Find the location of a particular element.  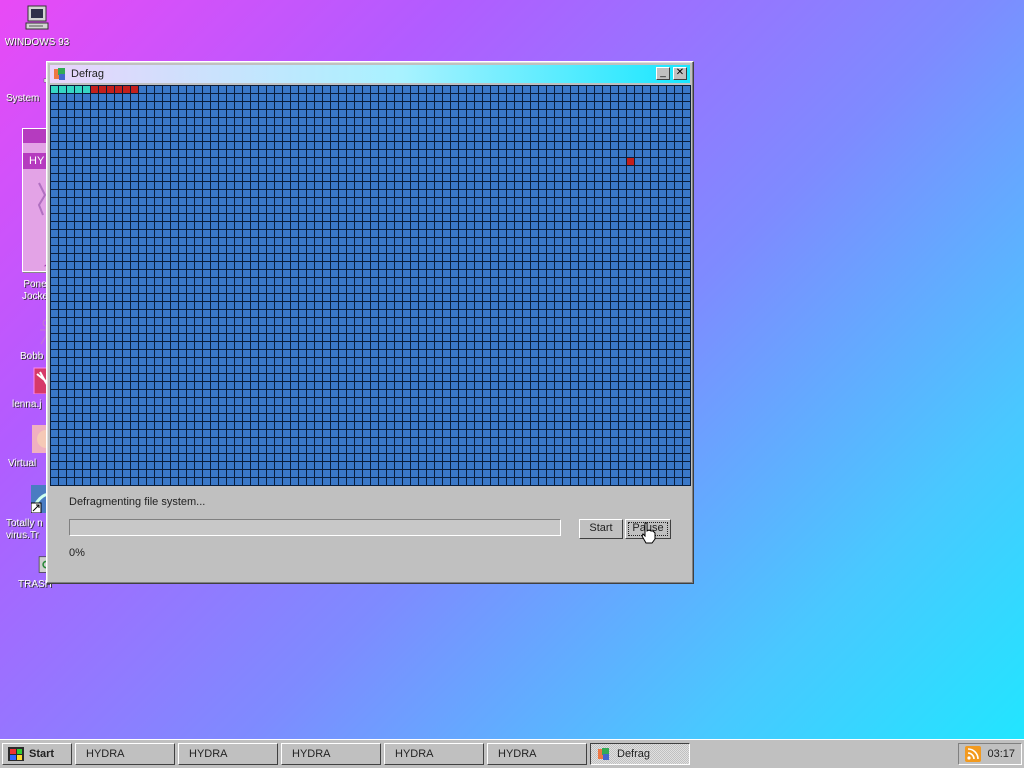

task-button-defrag: Defrag is located at coordinates (640, 754).